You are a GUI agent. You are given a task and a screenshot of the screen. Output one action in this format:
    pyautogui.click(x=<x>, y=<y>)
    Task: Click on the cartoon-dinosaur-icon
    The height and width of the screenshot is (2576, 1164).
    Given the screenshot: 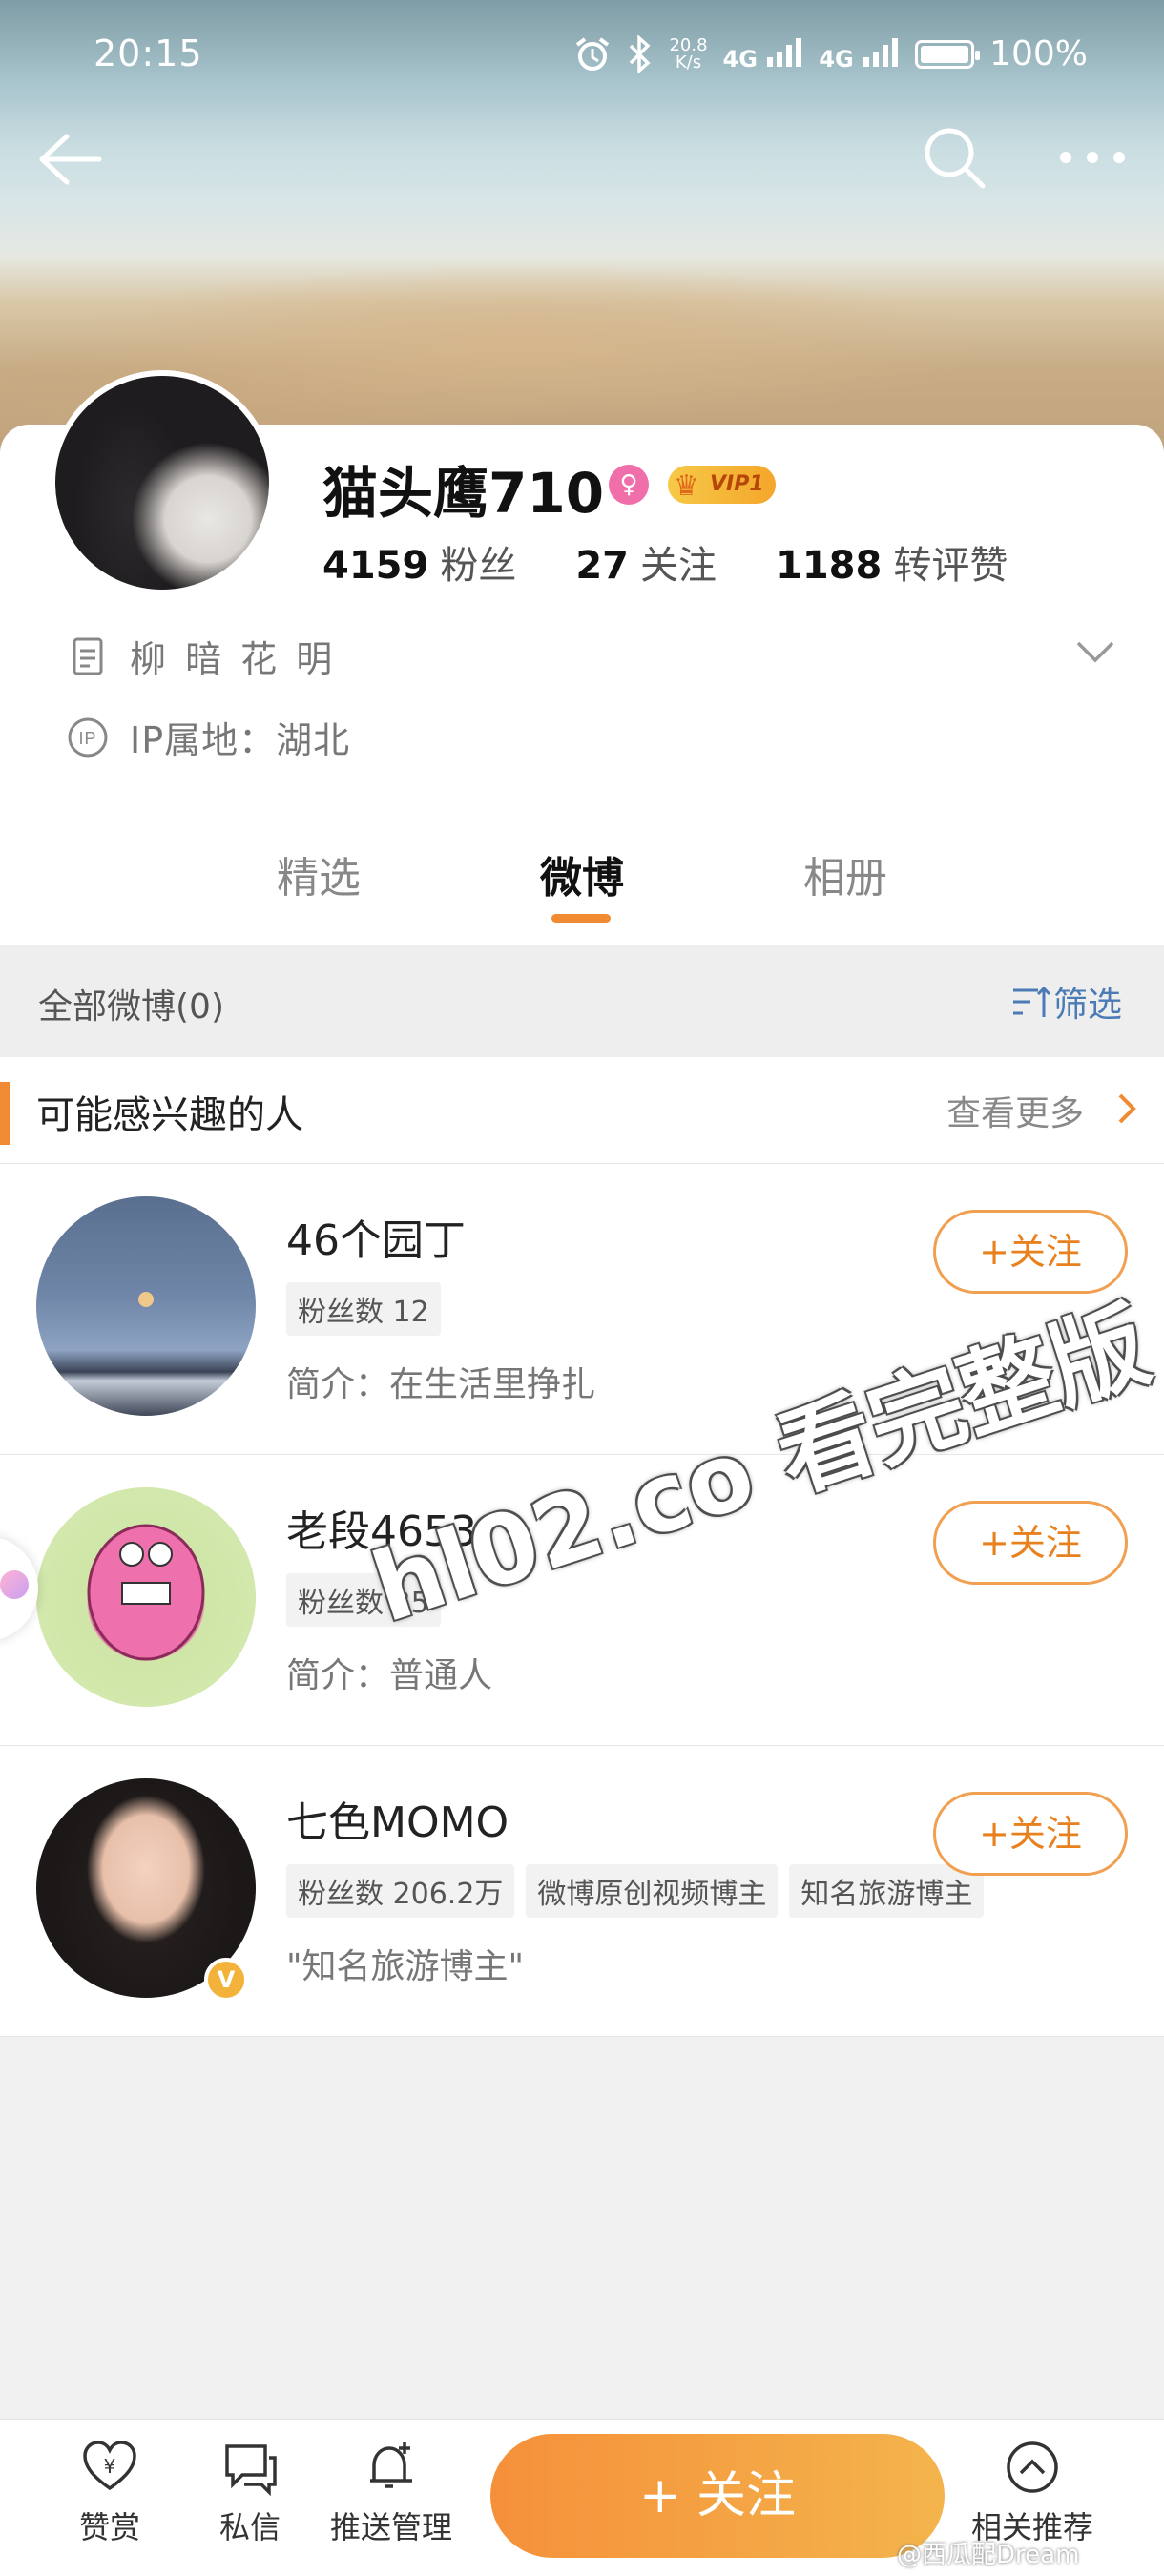 What is the action you would take?
    pyautogui.click(x=146, y=1592)
    